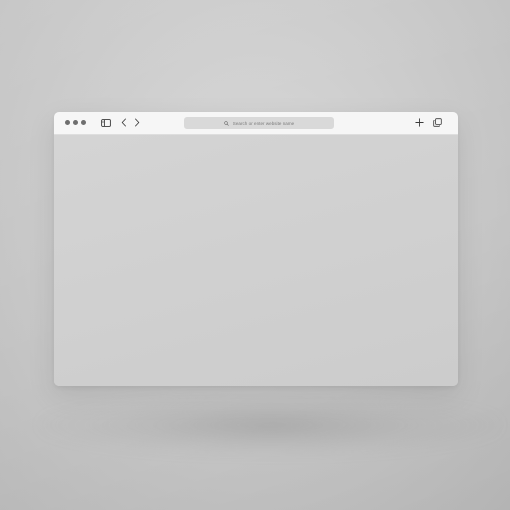 The width and height of the screenshot is (510, 510). I want to click on back-chevron-icon, so click(124, 123).